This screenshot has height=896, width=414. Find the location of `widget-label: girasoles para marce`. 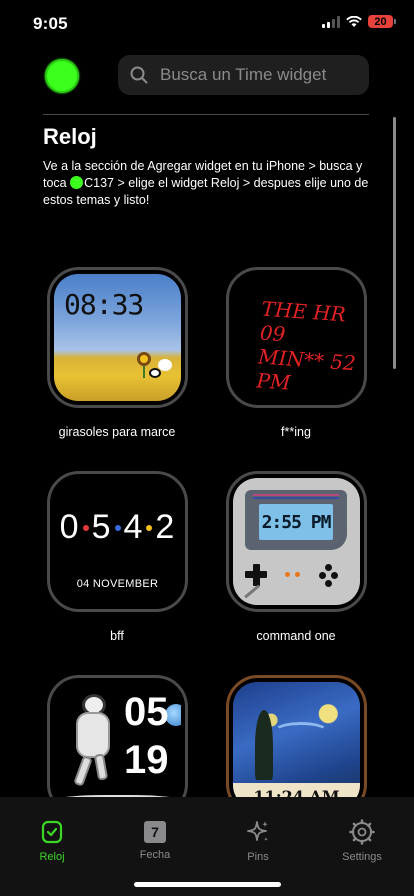

widget-label: girasoles para marce is located at coordinates (117, 432).